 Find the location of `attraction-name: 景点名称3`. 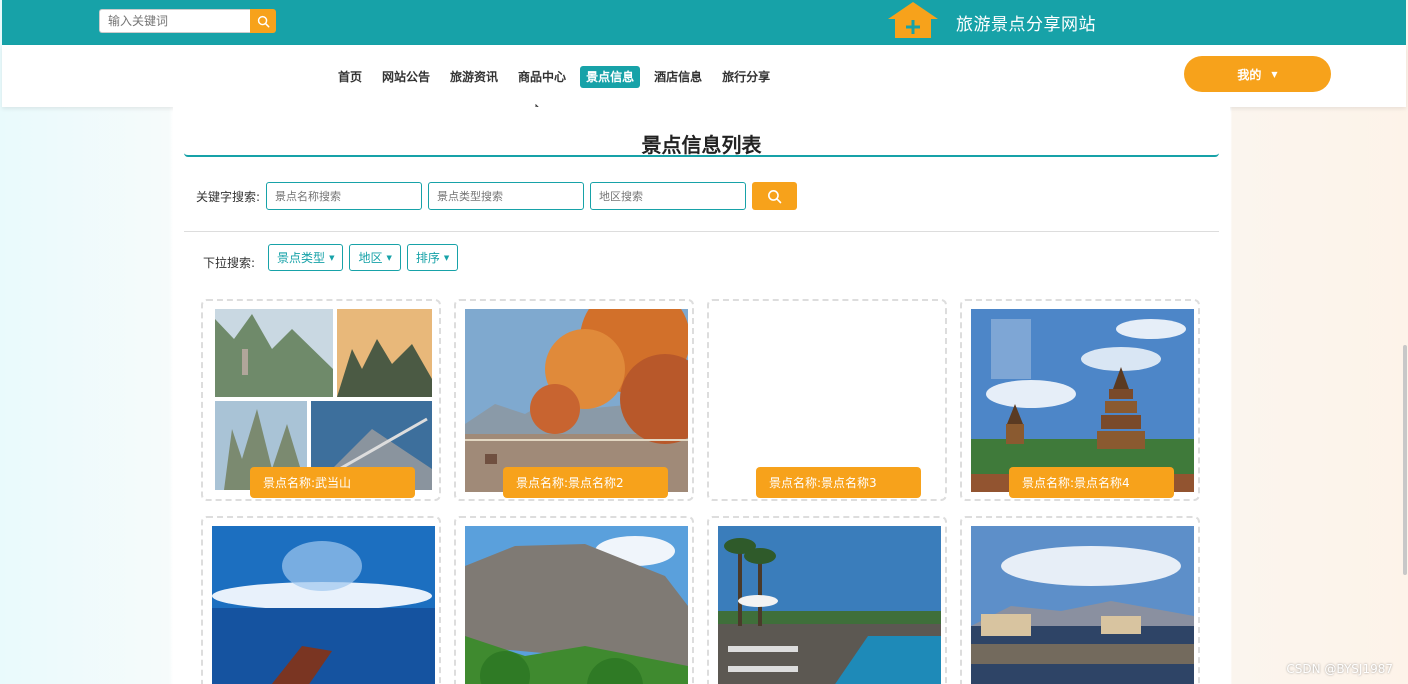

attraction-name: 景点名称3 is located at coordinates (849, 483).